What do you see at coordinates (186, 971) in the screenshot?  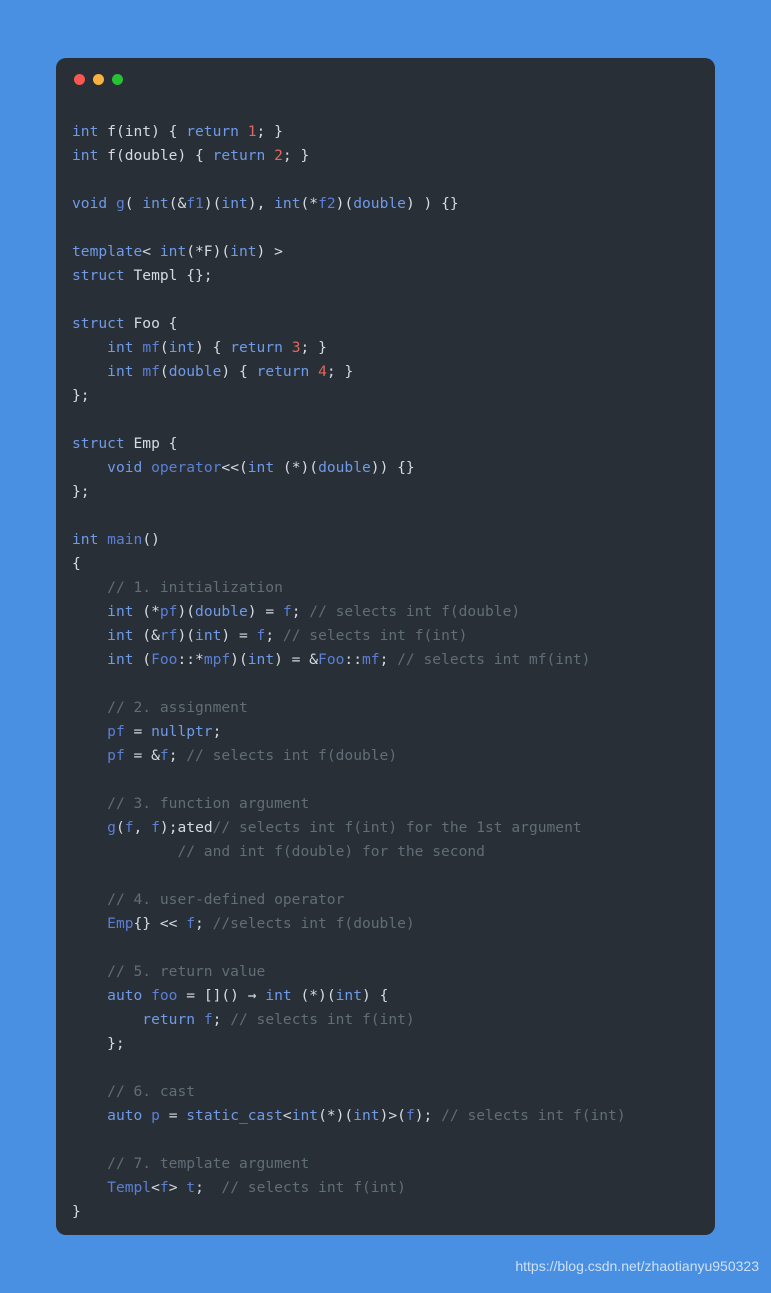 I see `code-token-cmt: // 5. return value` at bounding box center [186, 971].